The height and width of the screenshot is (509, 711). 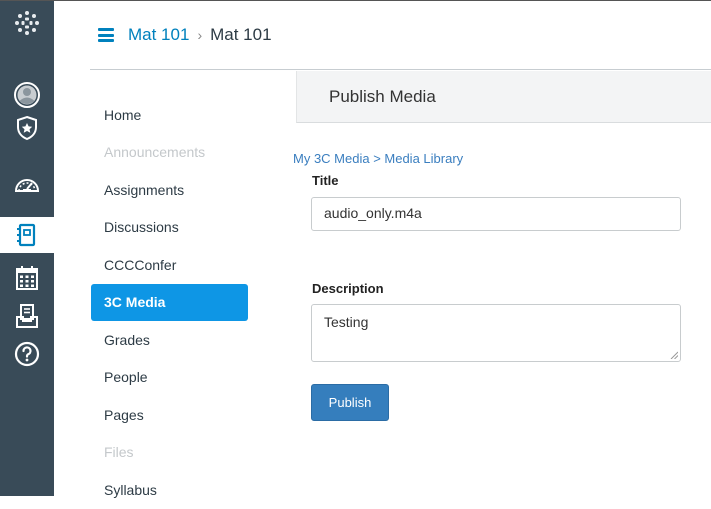 What do you see at coordinates (503, 97) in the screenshot?
I see `publish-media-header: Publish Media` at bounding box center [503, 97].